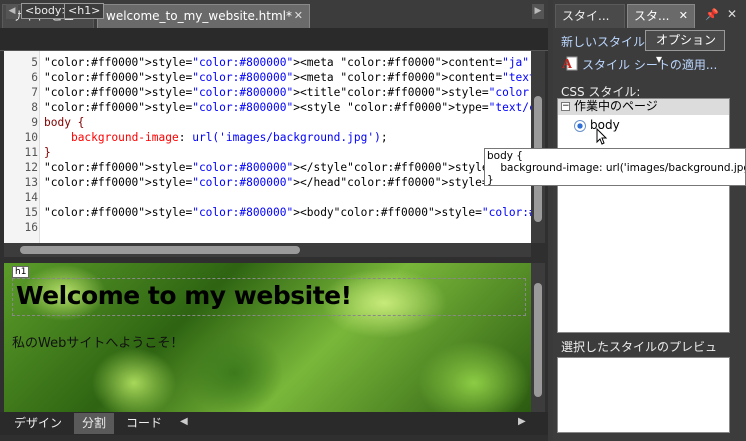 The width and height of the screenshot is (746, 441). Describe the element at coordinates (732, 14) in the screenshot. I see `close-panel-icon: ✕` at that location.